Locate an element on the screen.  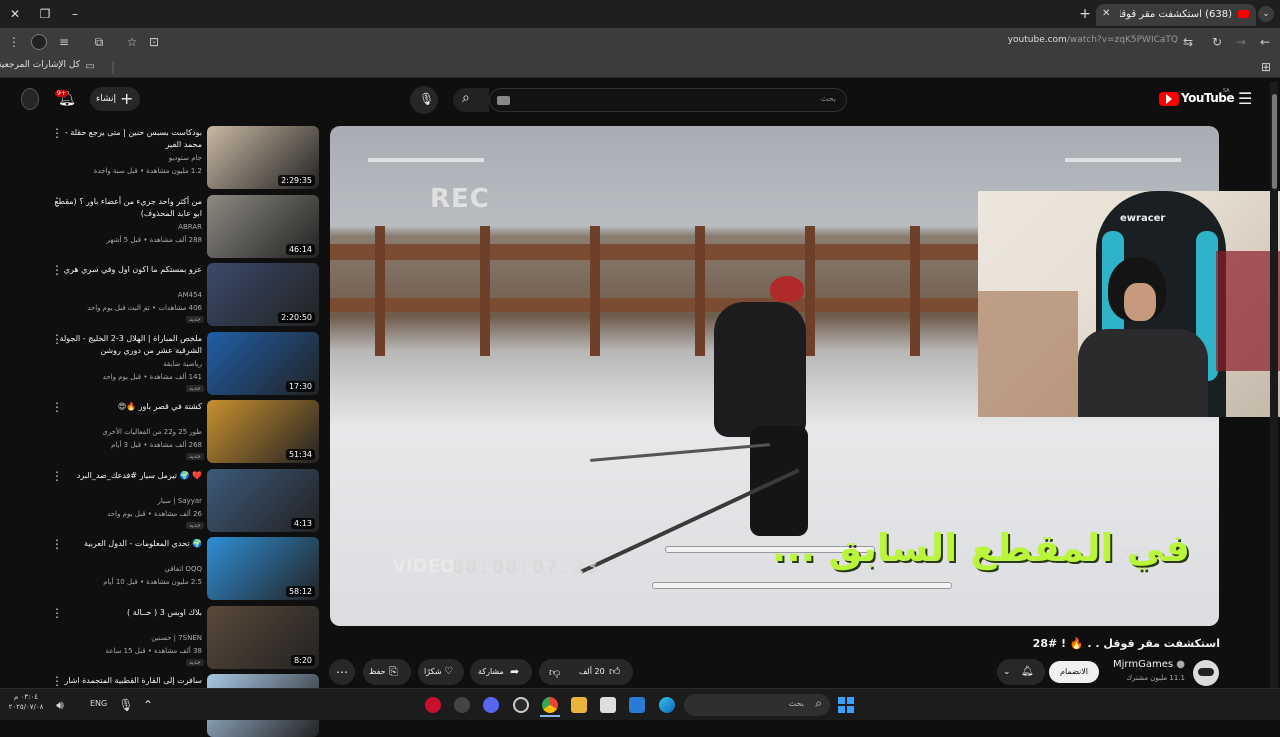
recommendation-title: ❤️ 🌍 تيرمل سيار #فدعك_ضد_البرد is located at coordinates (126, 476).